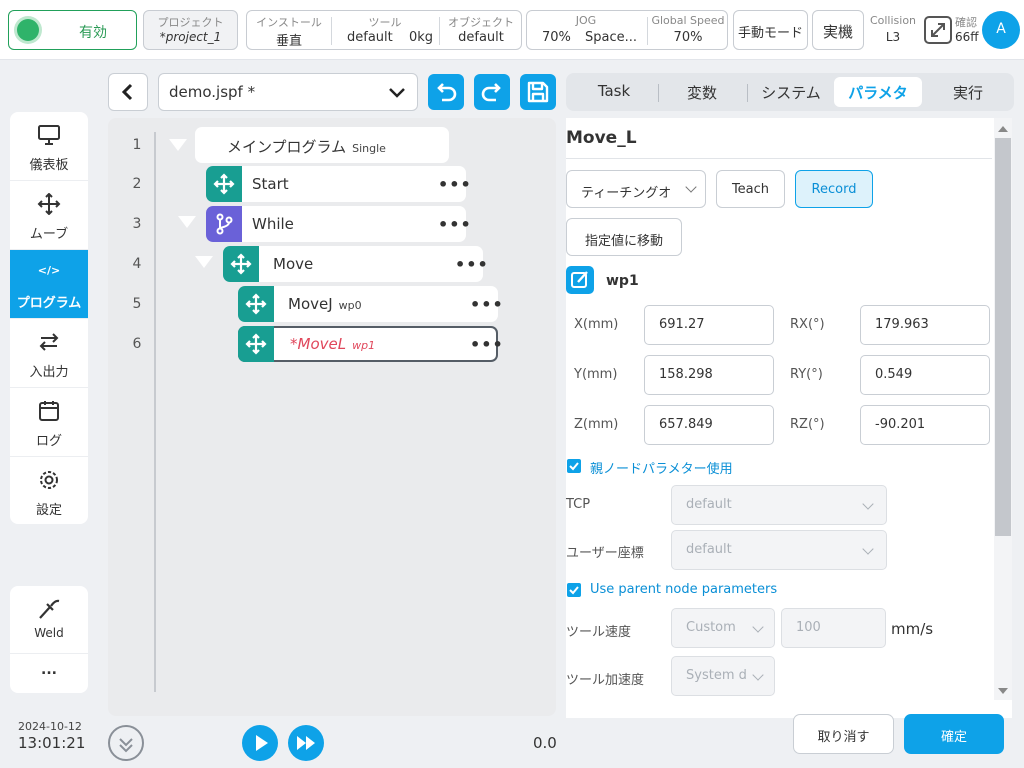 The width and height of the screenshot is (1024, 768). I want to click on play-icon, so click(262, 743).